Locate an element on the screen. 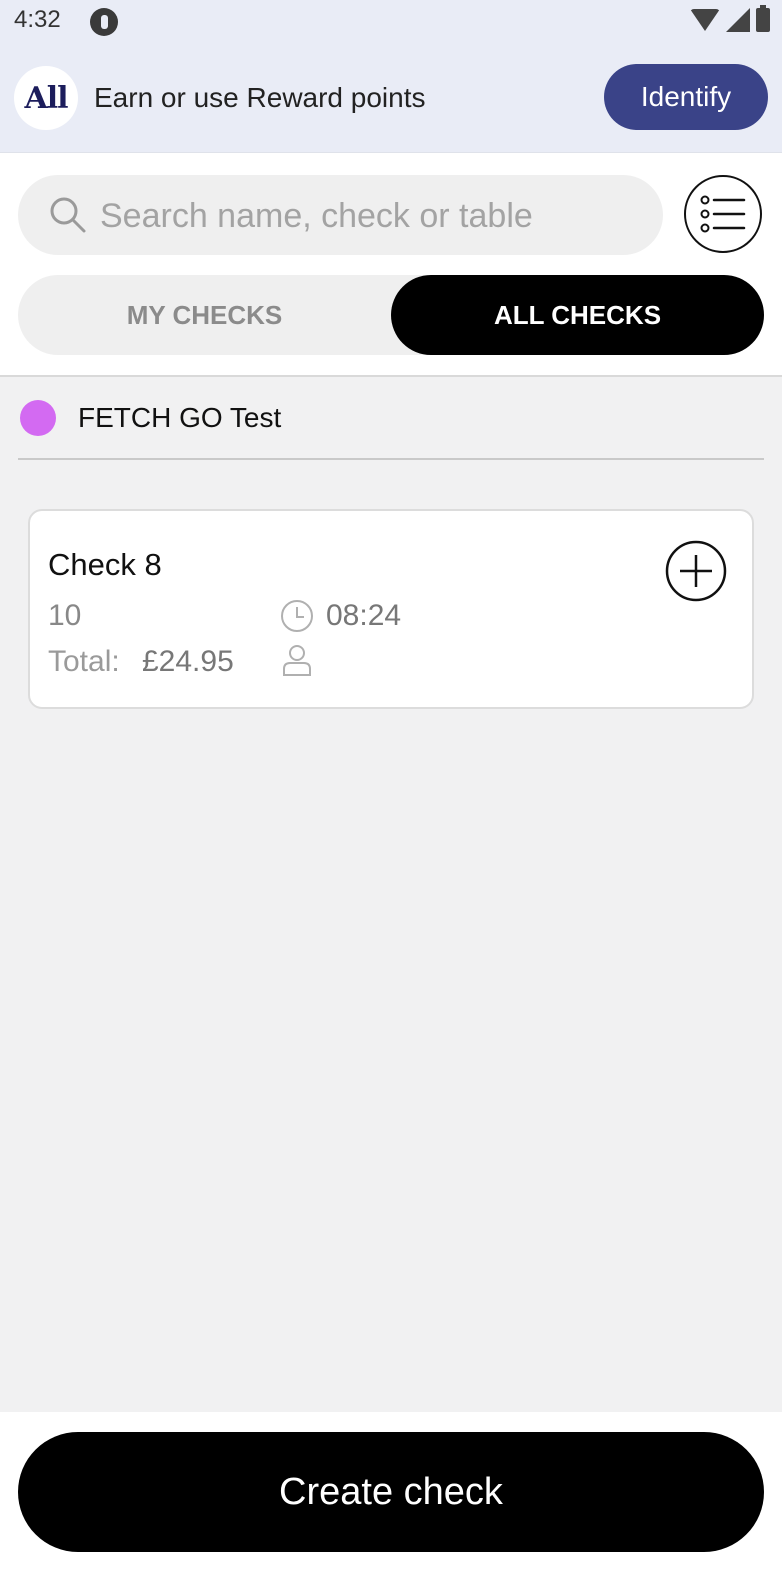 This screenshot has height=1596, width=782. person-icon is located at coordinates (297, 660).